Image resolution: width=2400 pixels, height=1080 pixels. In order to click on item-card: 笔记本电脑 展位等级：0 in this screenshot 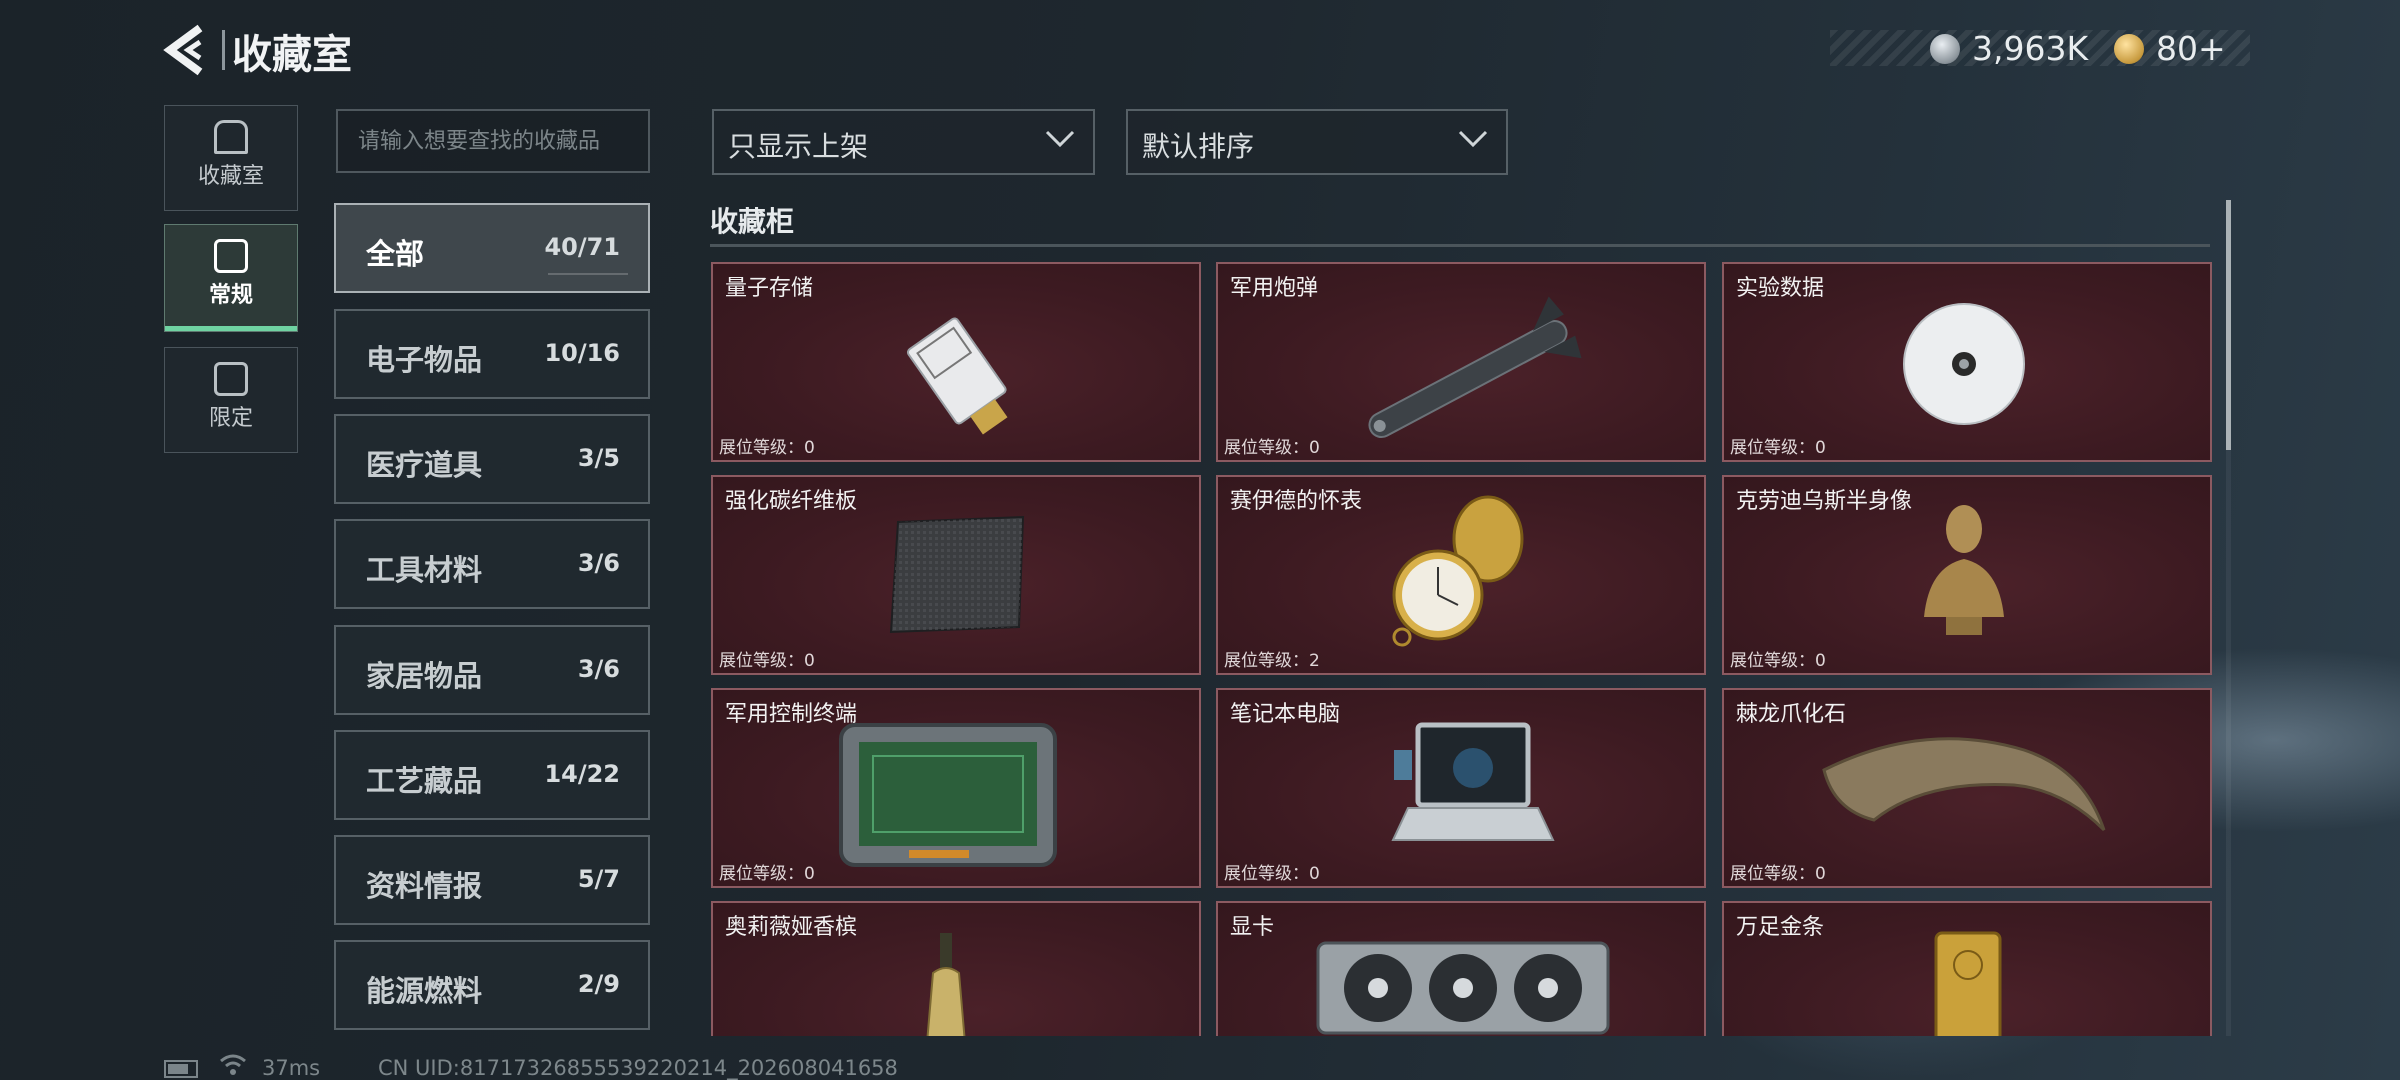, I will do `click(1461, 788)`.